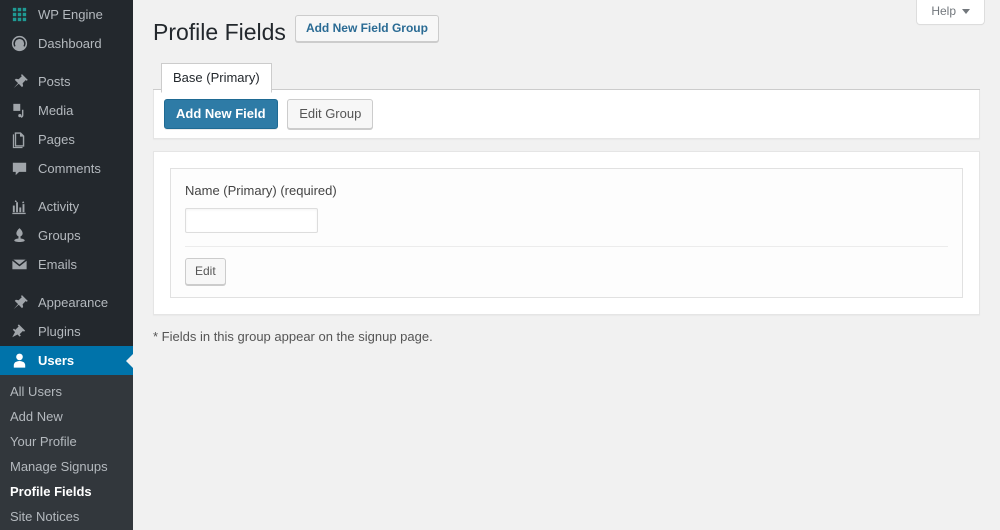 The image size is (1000, 530). What do you see at coordinates (330, 114) in the screenshot?
I see `edit-group-button: Edit Group` at bounding box center [330, 114].